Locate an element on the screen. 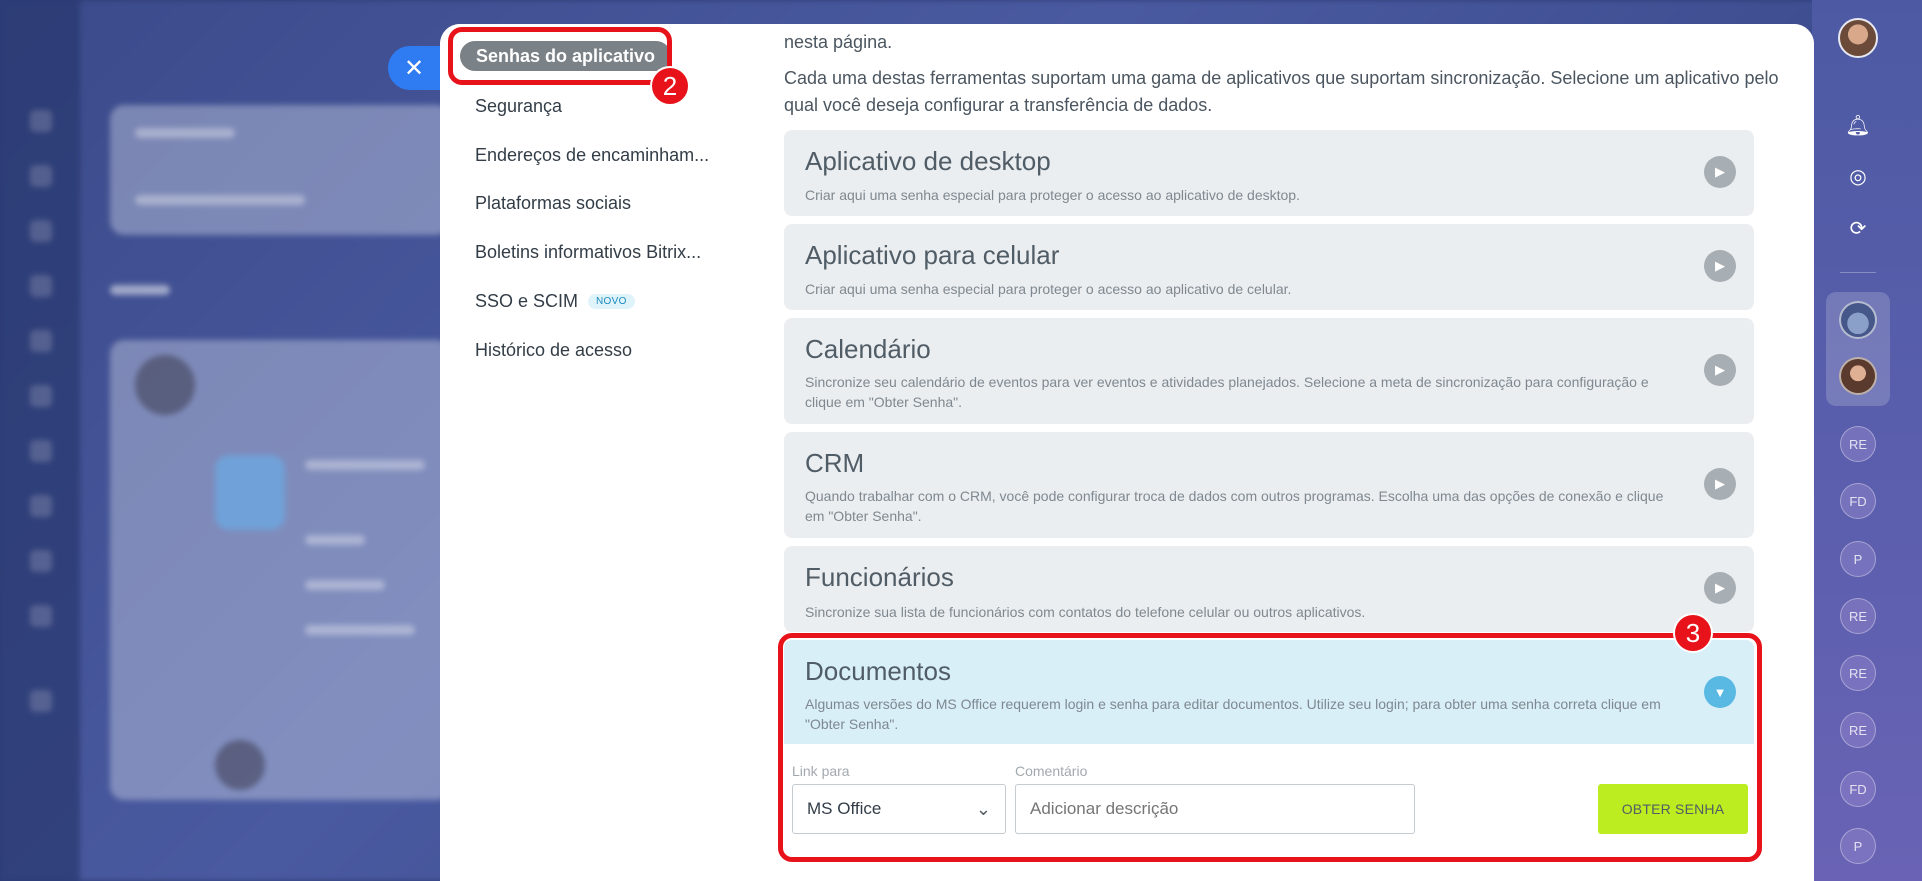  sync-chat-icon: ⟳ is located at coordinates (1858, 228).